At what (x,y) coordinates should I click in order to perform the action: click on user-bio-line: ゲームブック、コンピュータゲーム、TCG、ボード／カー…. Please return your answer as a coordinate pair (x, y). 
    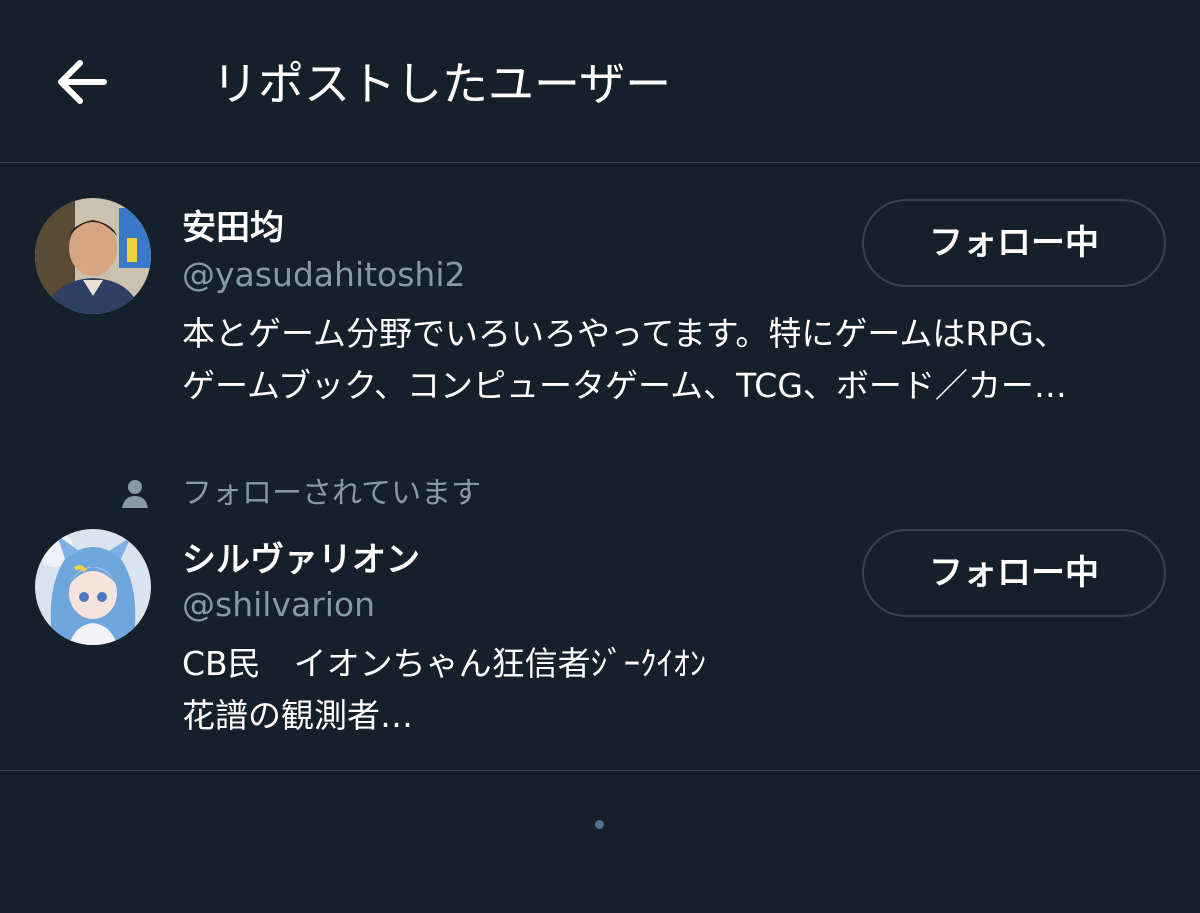
    Looking at the image, I should click on (624, 385).